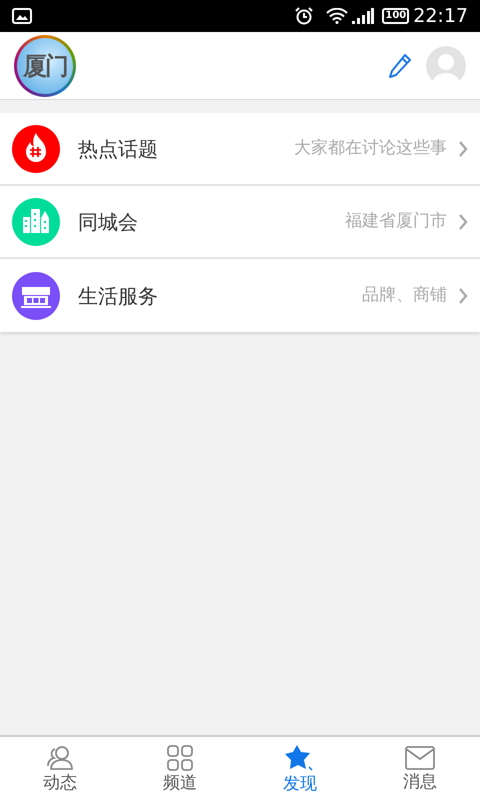 This screenshot has width=480, height=800. Describe the element at coordinates (404, 295) in the screenshot. I see `item-subtitle: 品牌、商铺` at that location.